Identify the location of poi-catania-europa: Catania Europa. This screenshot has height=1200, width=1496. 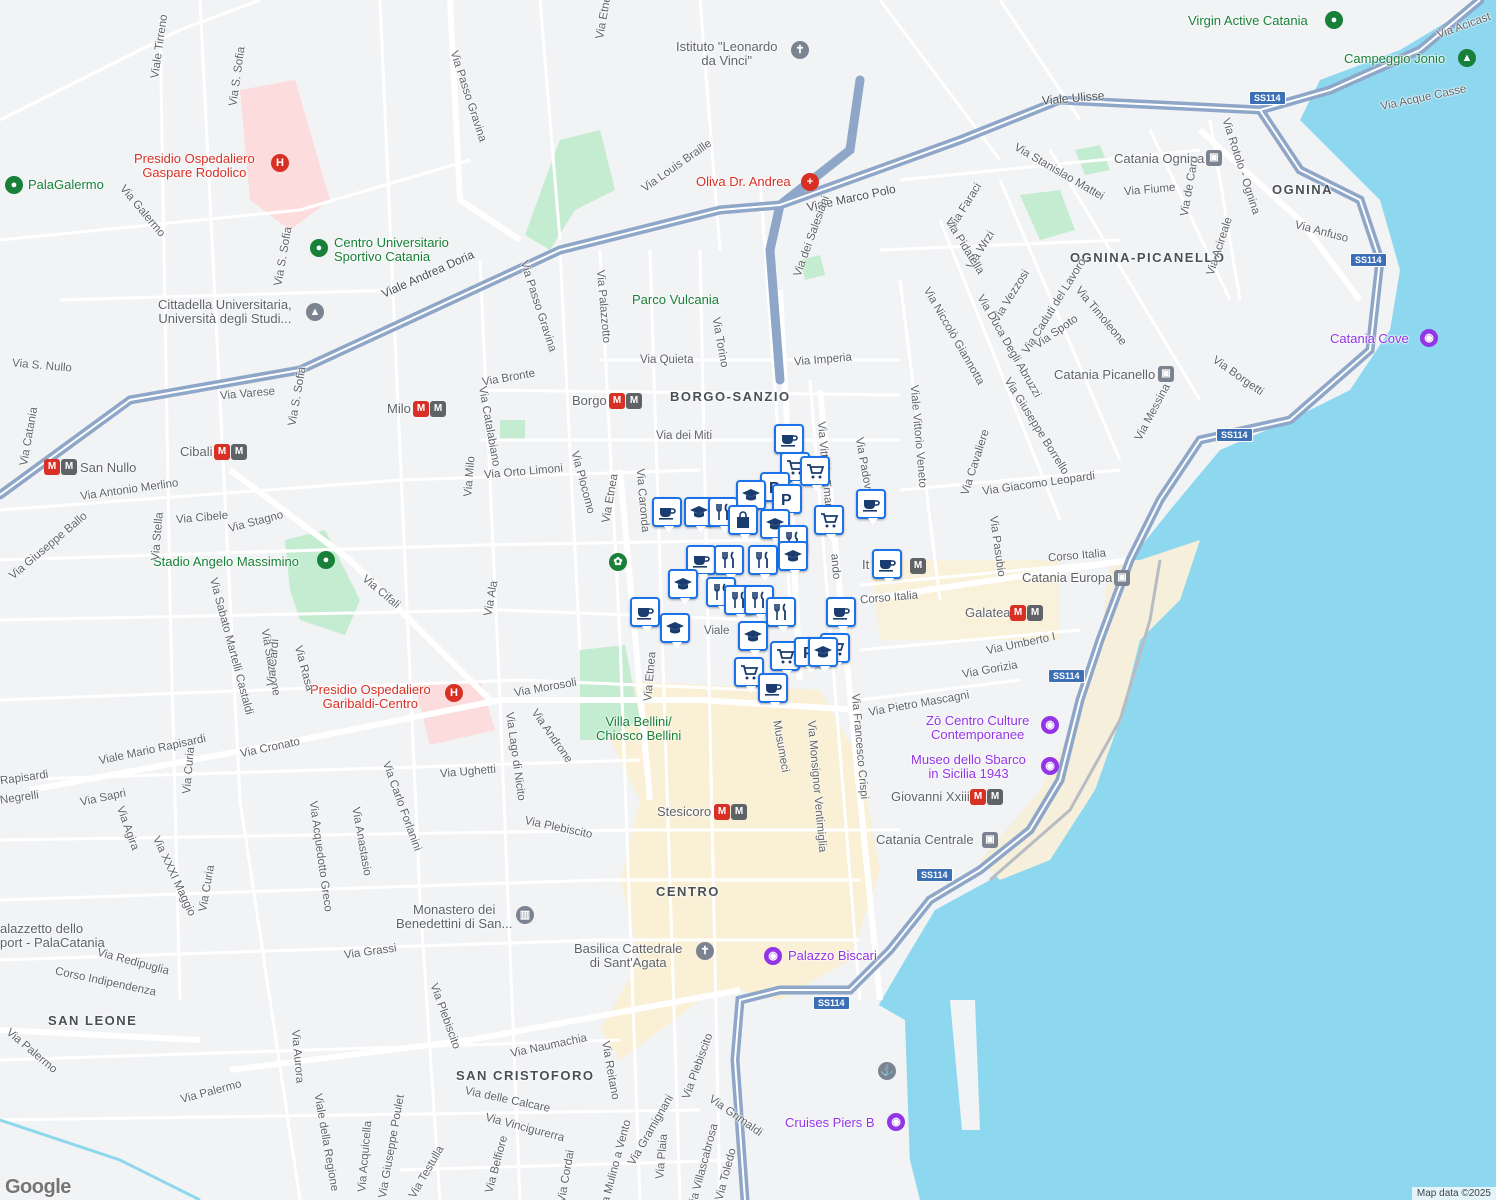
(1067, 578).